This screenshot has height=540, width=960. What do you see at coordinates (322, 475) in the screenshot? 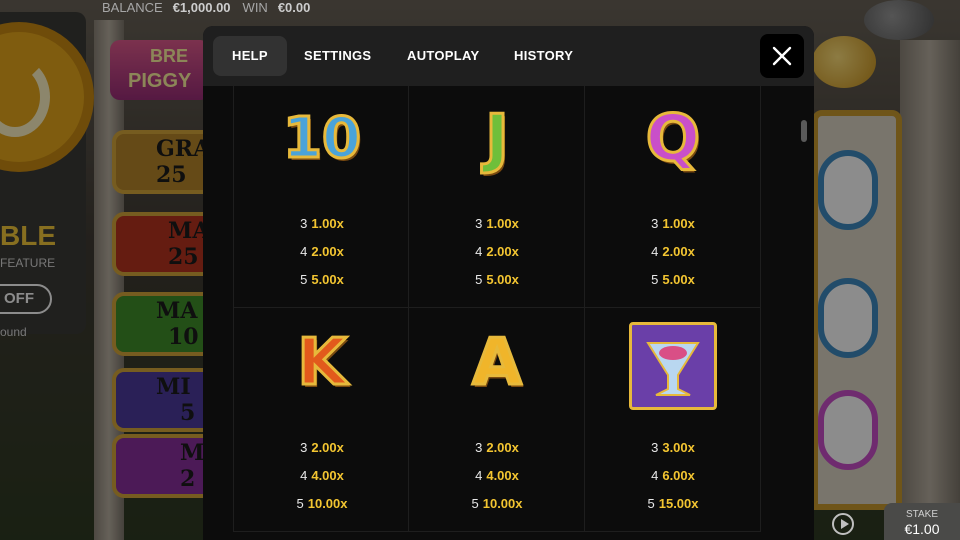
I see `pay-row: 4 4.00x` at bounding box center [322, 475].